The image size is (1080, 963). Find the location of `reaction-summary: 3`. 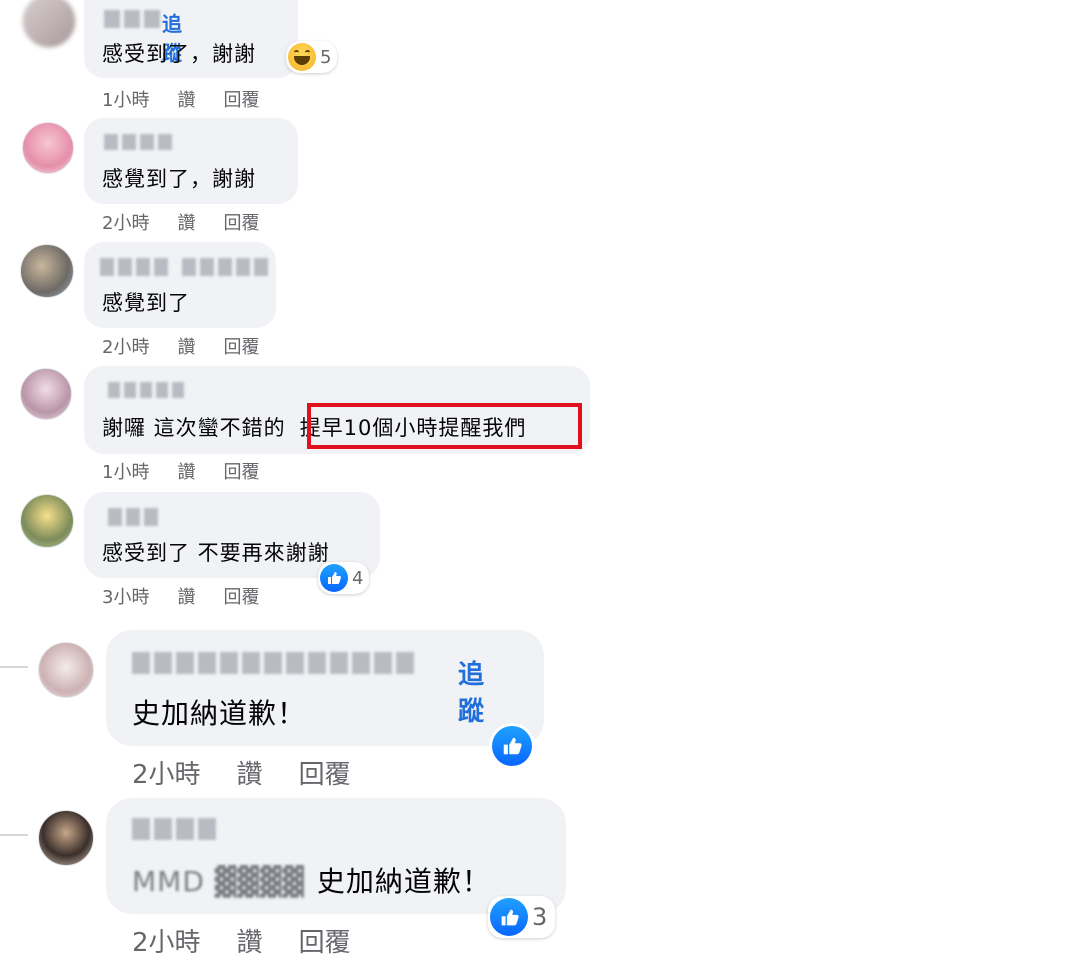

reaction-summary: 3 is located at coordinates (522, 917).